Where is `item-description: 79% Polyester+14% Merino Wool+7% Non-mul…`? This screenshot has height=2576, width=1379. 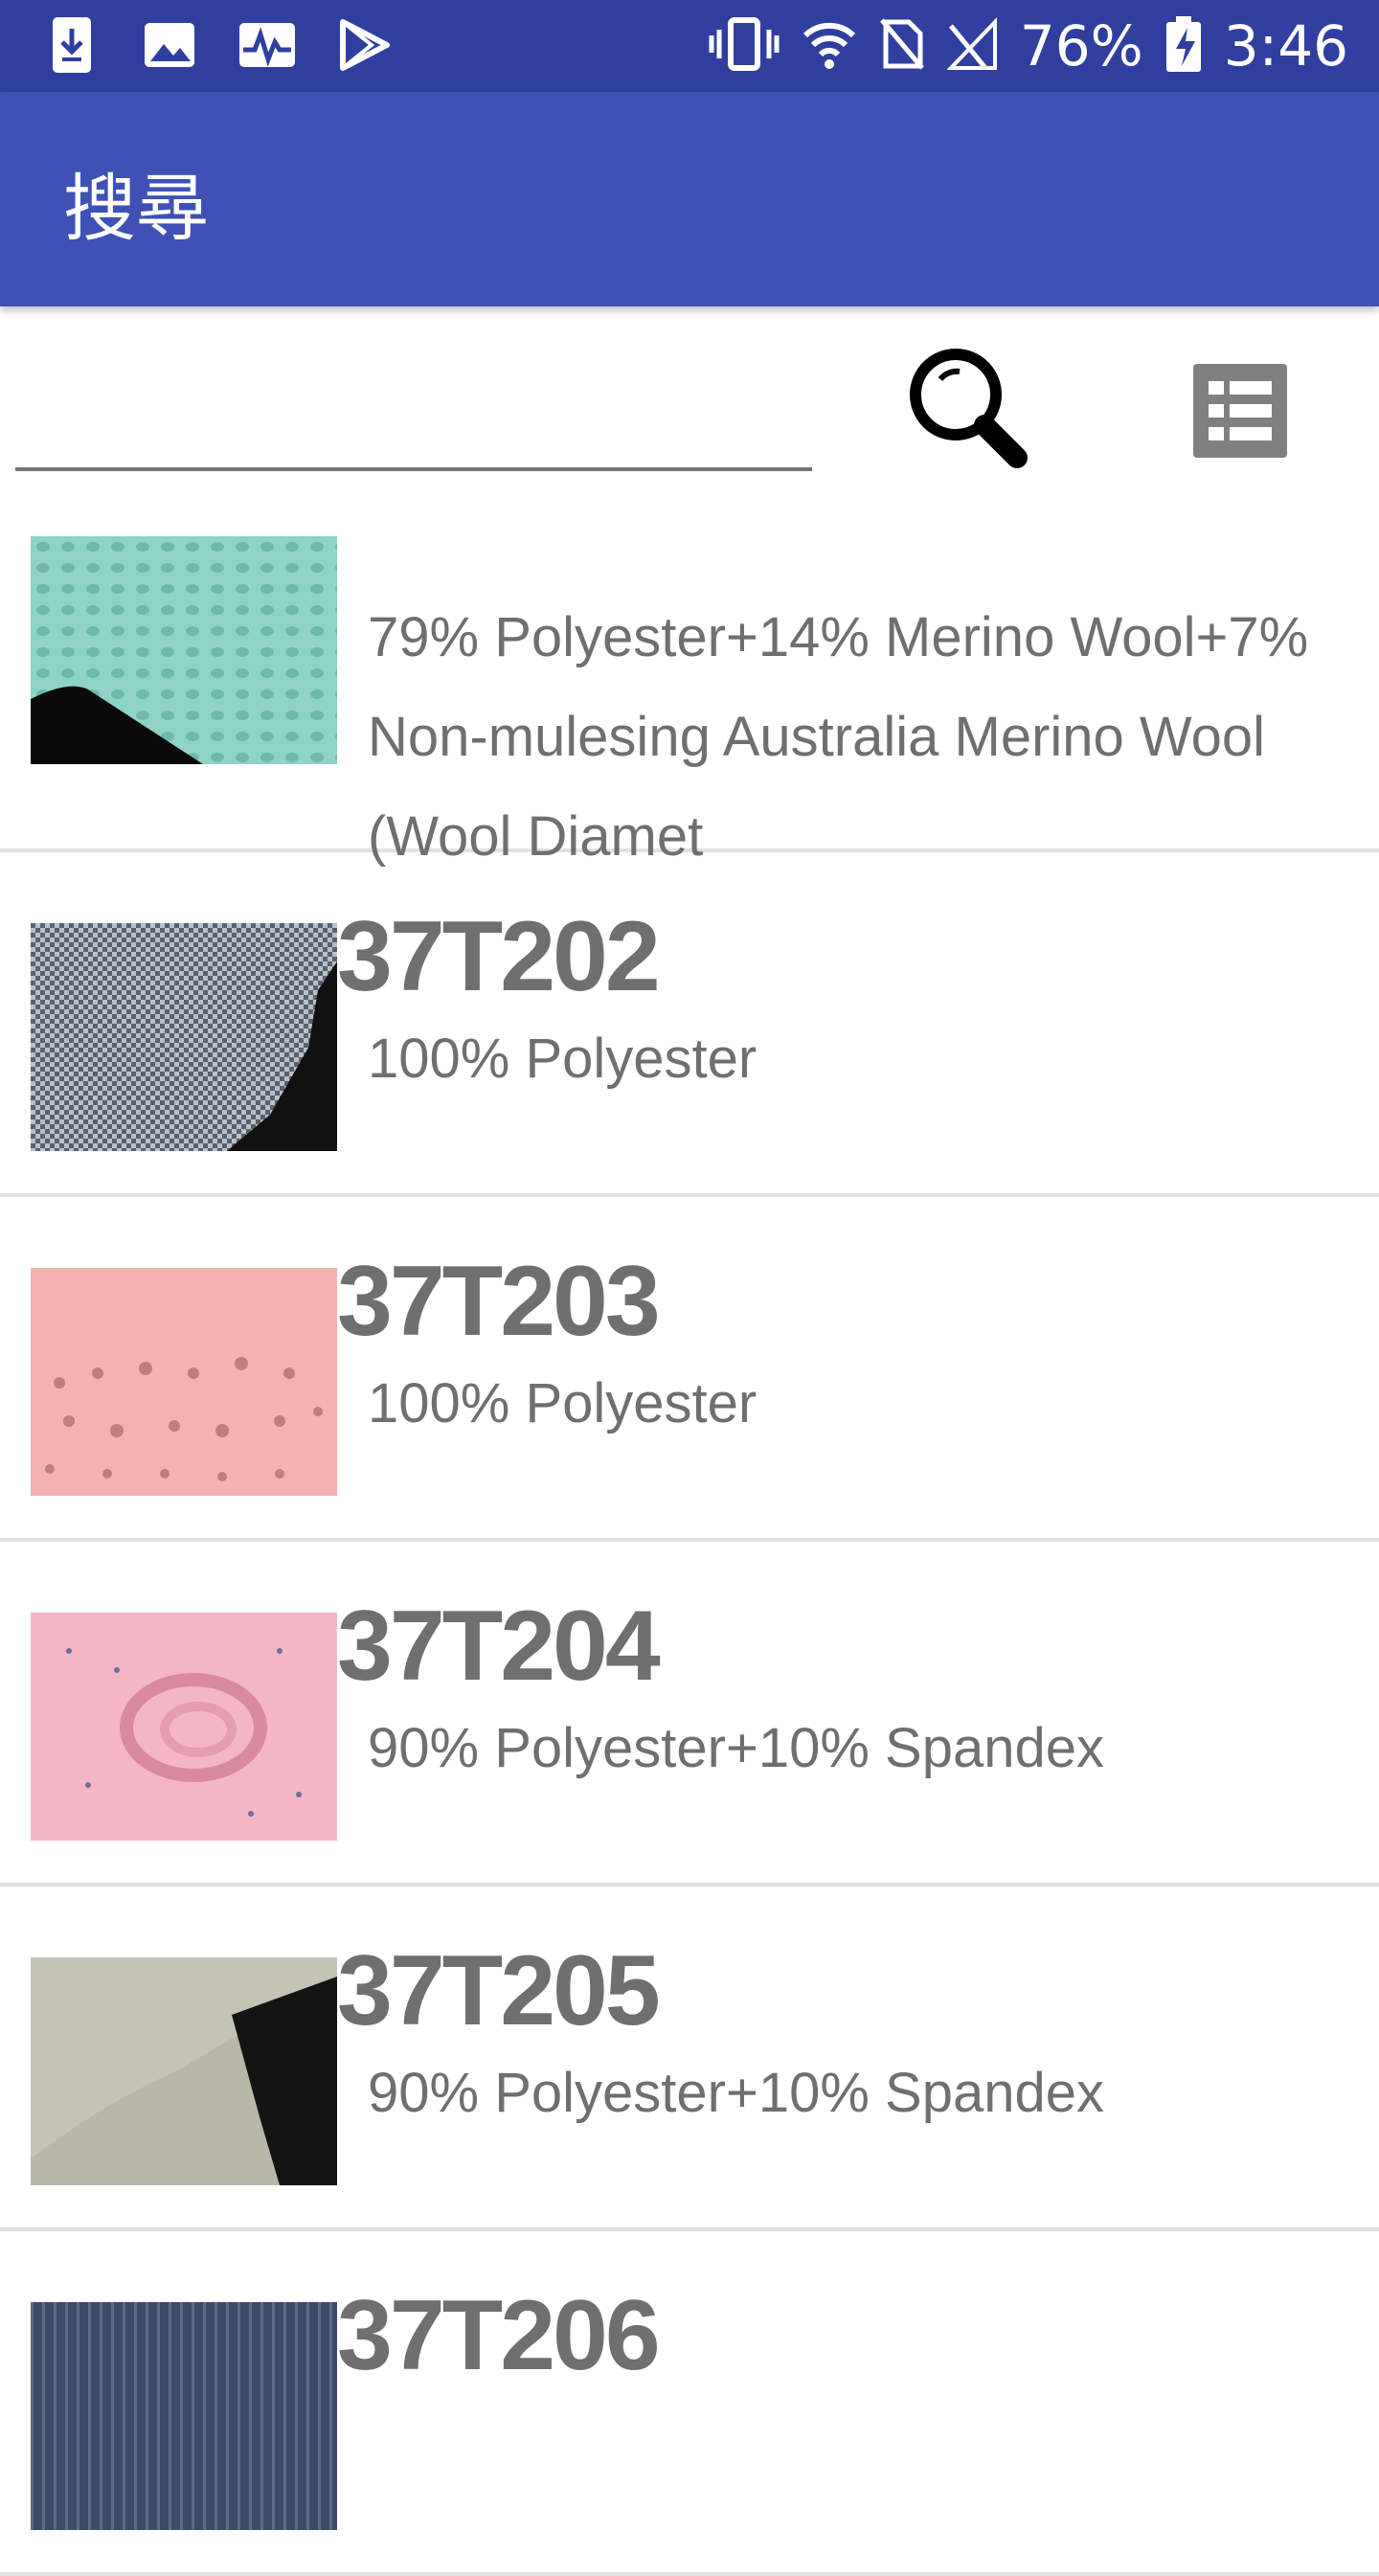
item-description: 79% Polyester+14% Merino Wool+7% Non-mul… is located at coordinates (838, 737).